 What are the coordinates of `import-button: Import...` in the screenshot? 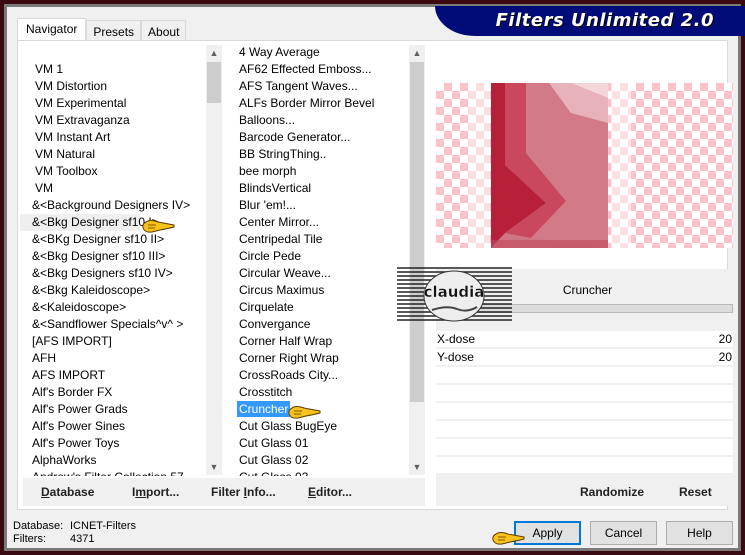 It's located at (155, 492).